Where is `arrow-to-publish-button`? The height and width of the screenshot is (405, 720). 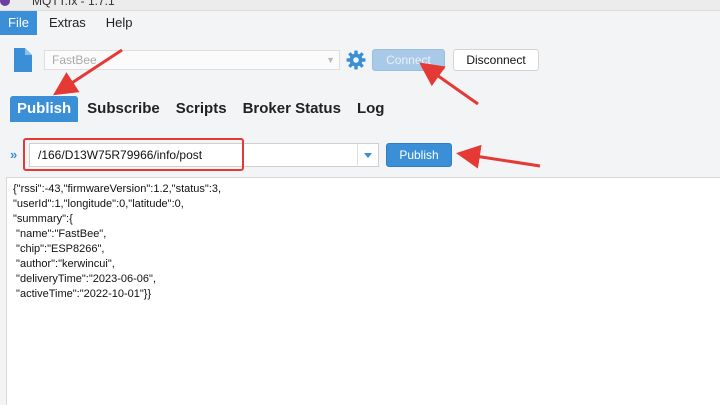 arrow-to-publish-button is located at coordinates (498, 156).